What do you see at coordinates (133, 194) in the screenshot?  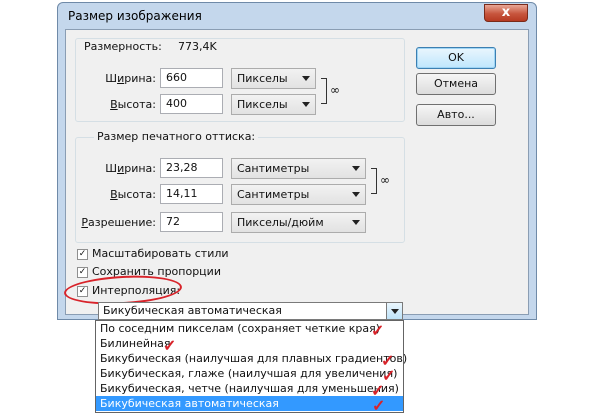 I see `doc-height-label: Высота:` at bounding box center [133, 194].